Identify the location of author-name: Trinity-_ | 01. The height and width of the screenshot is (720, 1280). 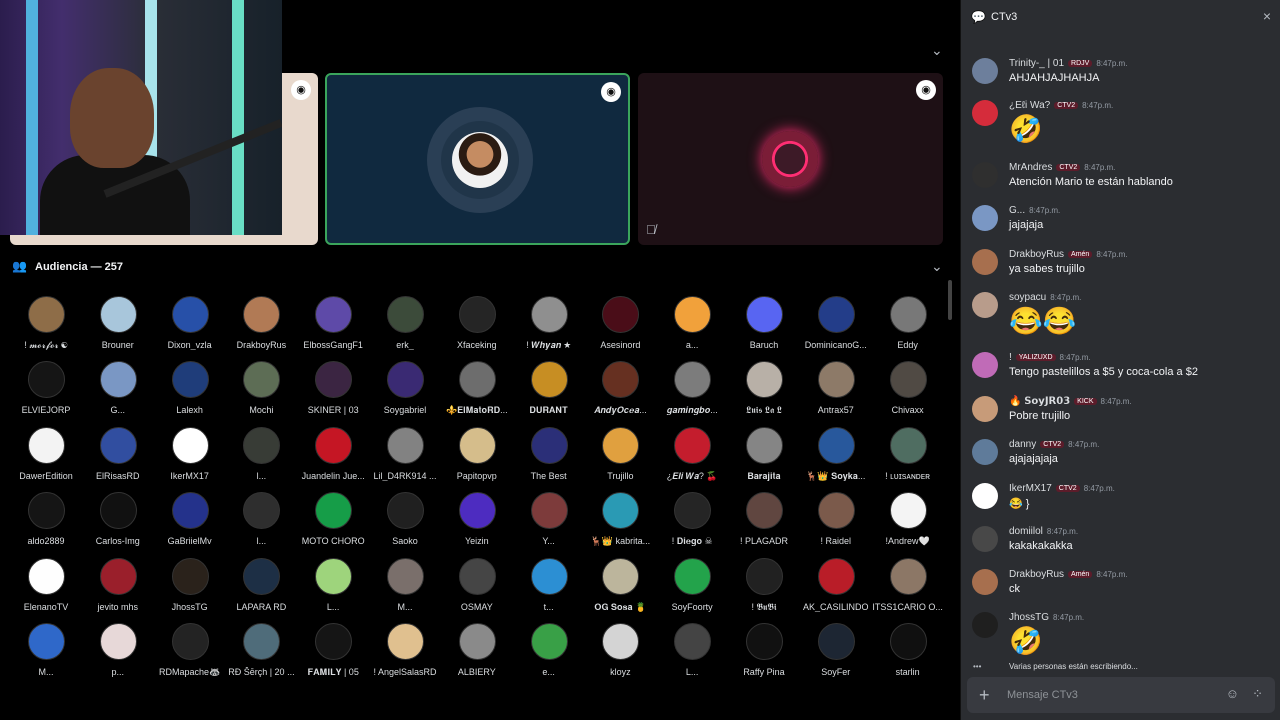
(1036, 63).